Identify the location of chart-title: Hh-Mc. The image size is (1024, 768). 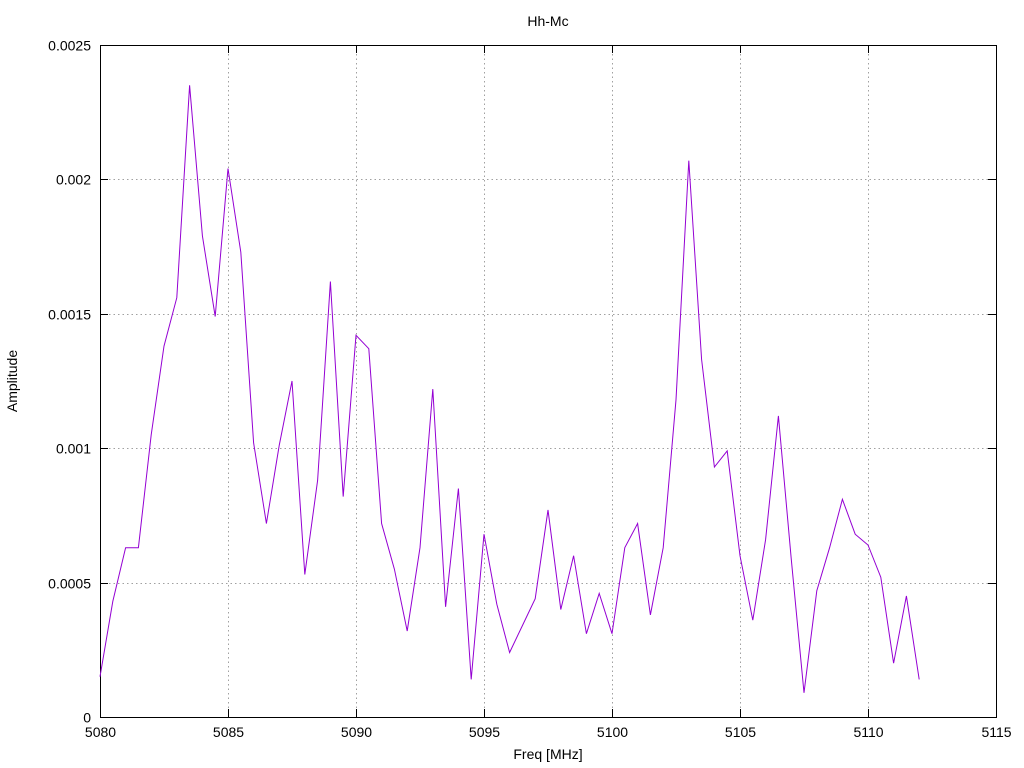
(547, 21).